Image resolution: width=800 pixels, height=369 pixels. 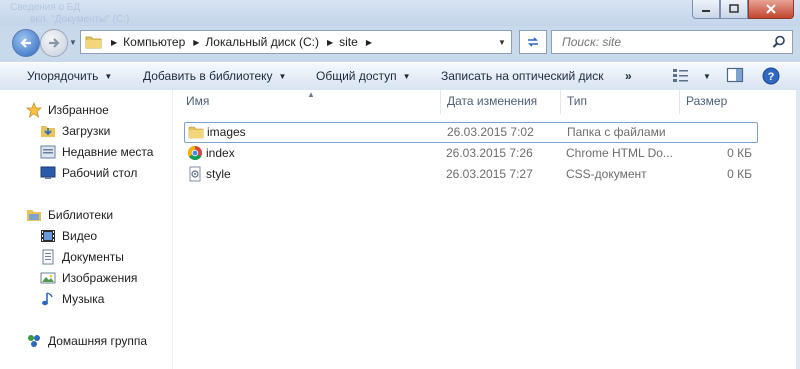 I want to click on sidebar-item-documents: Документы, so click(x=82, y=257).